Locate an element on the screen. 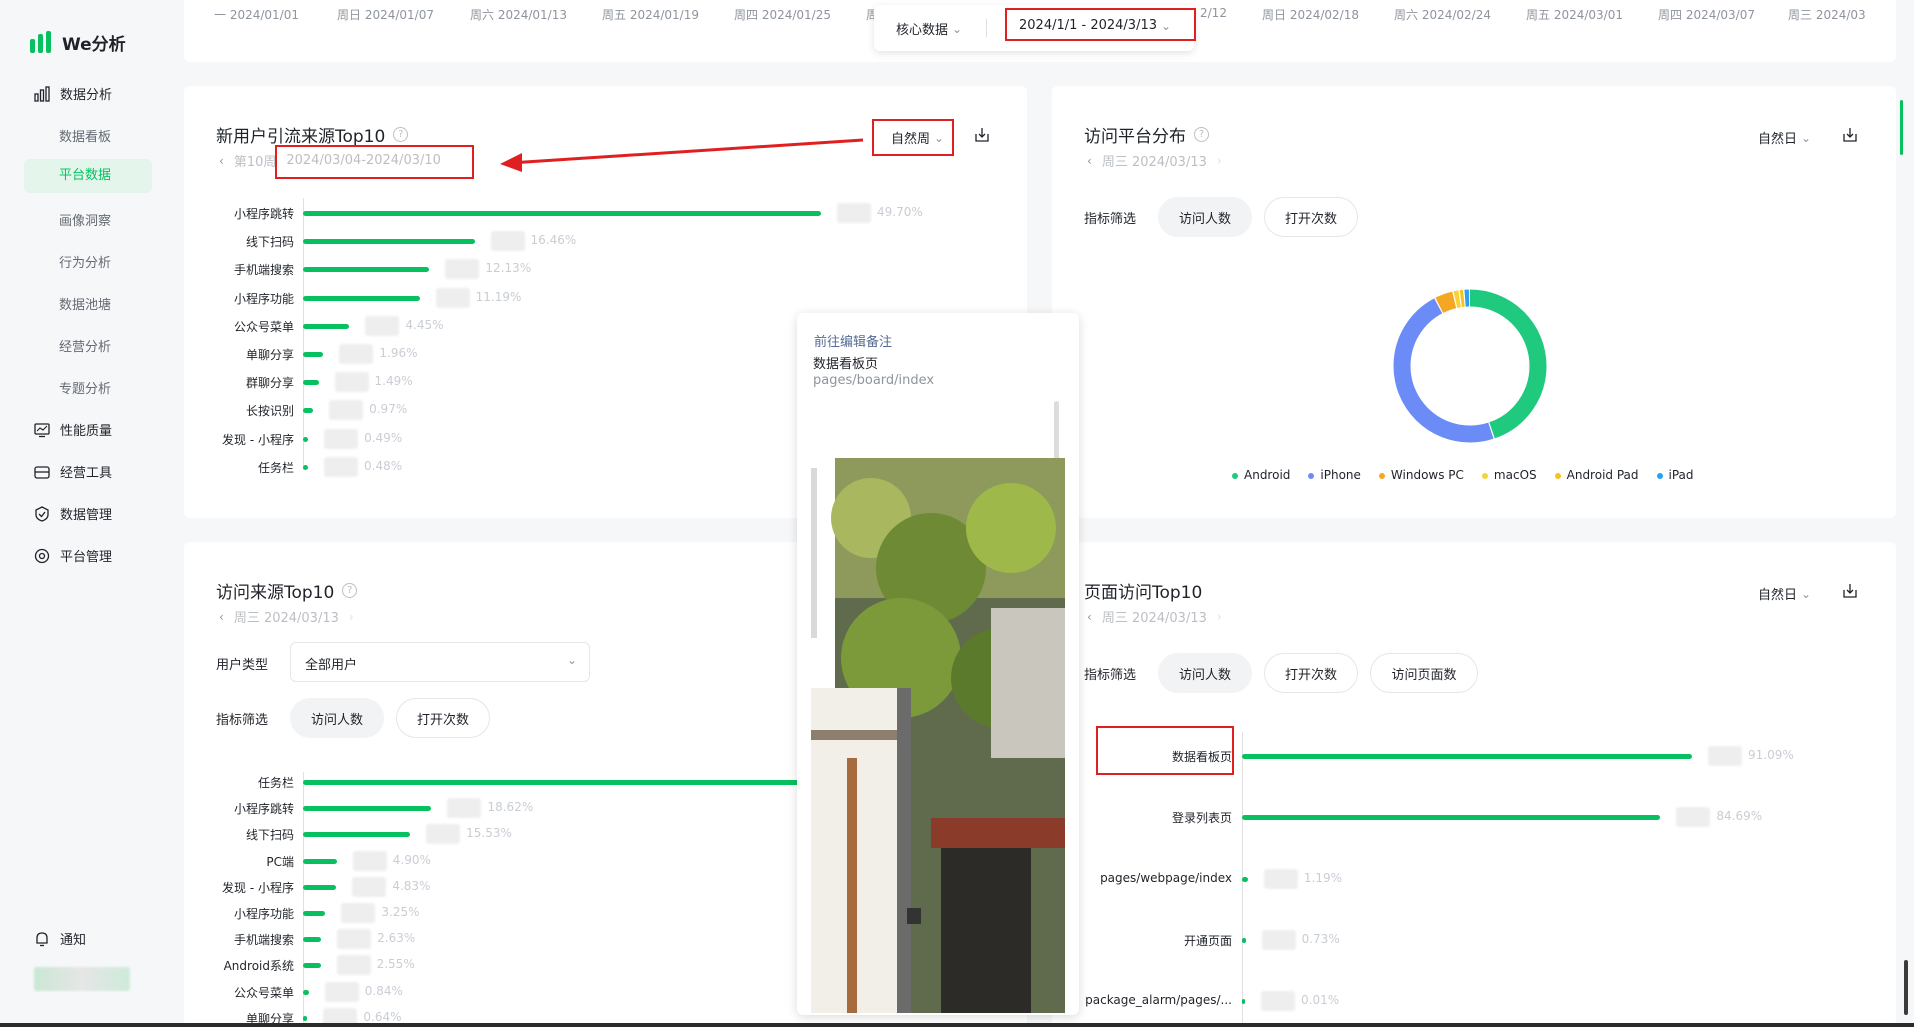  popup-page-path: pages/board/index is located at coordinates (874, 380).